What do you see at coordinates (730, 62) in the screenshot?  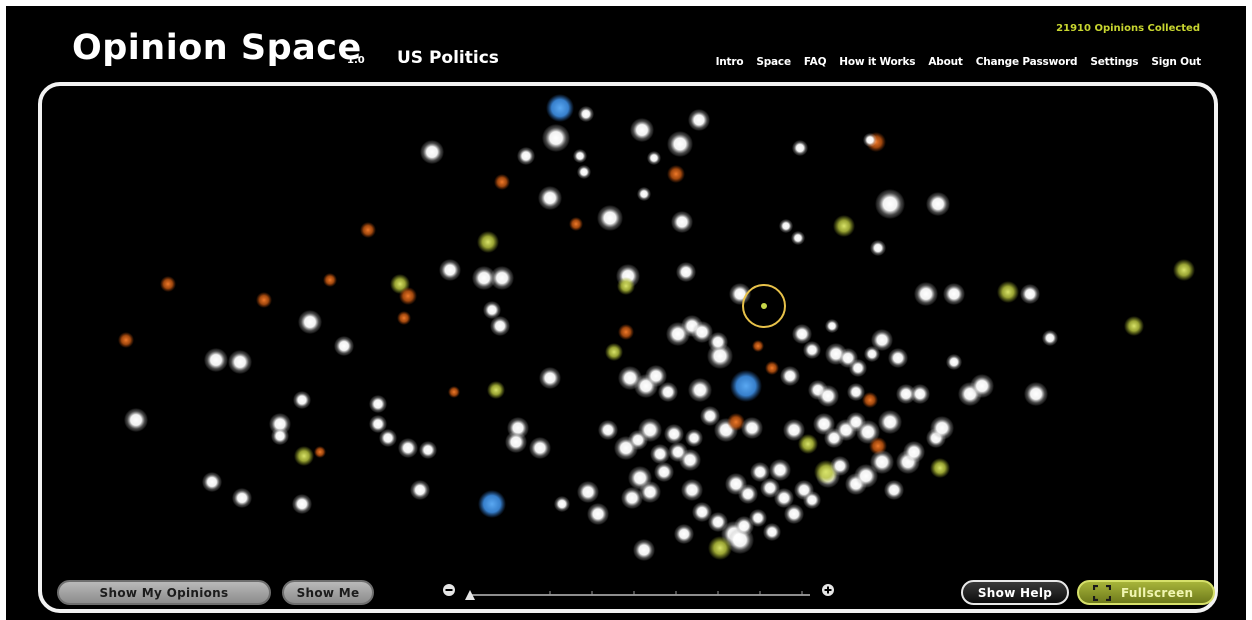 I see `nav-intro: Intro` at bounding box center [730, 62].